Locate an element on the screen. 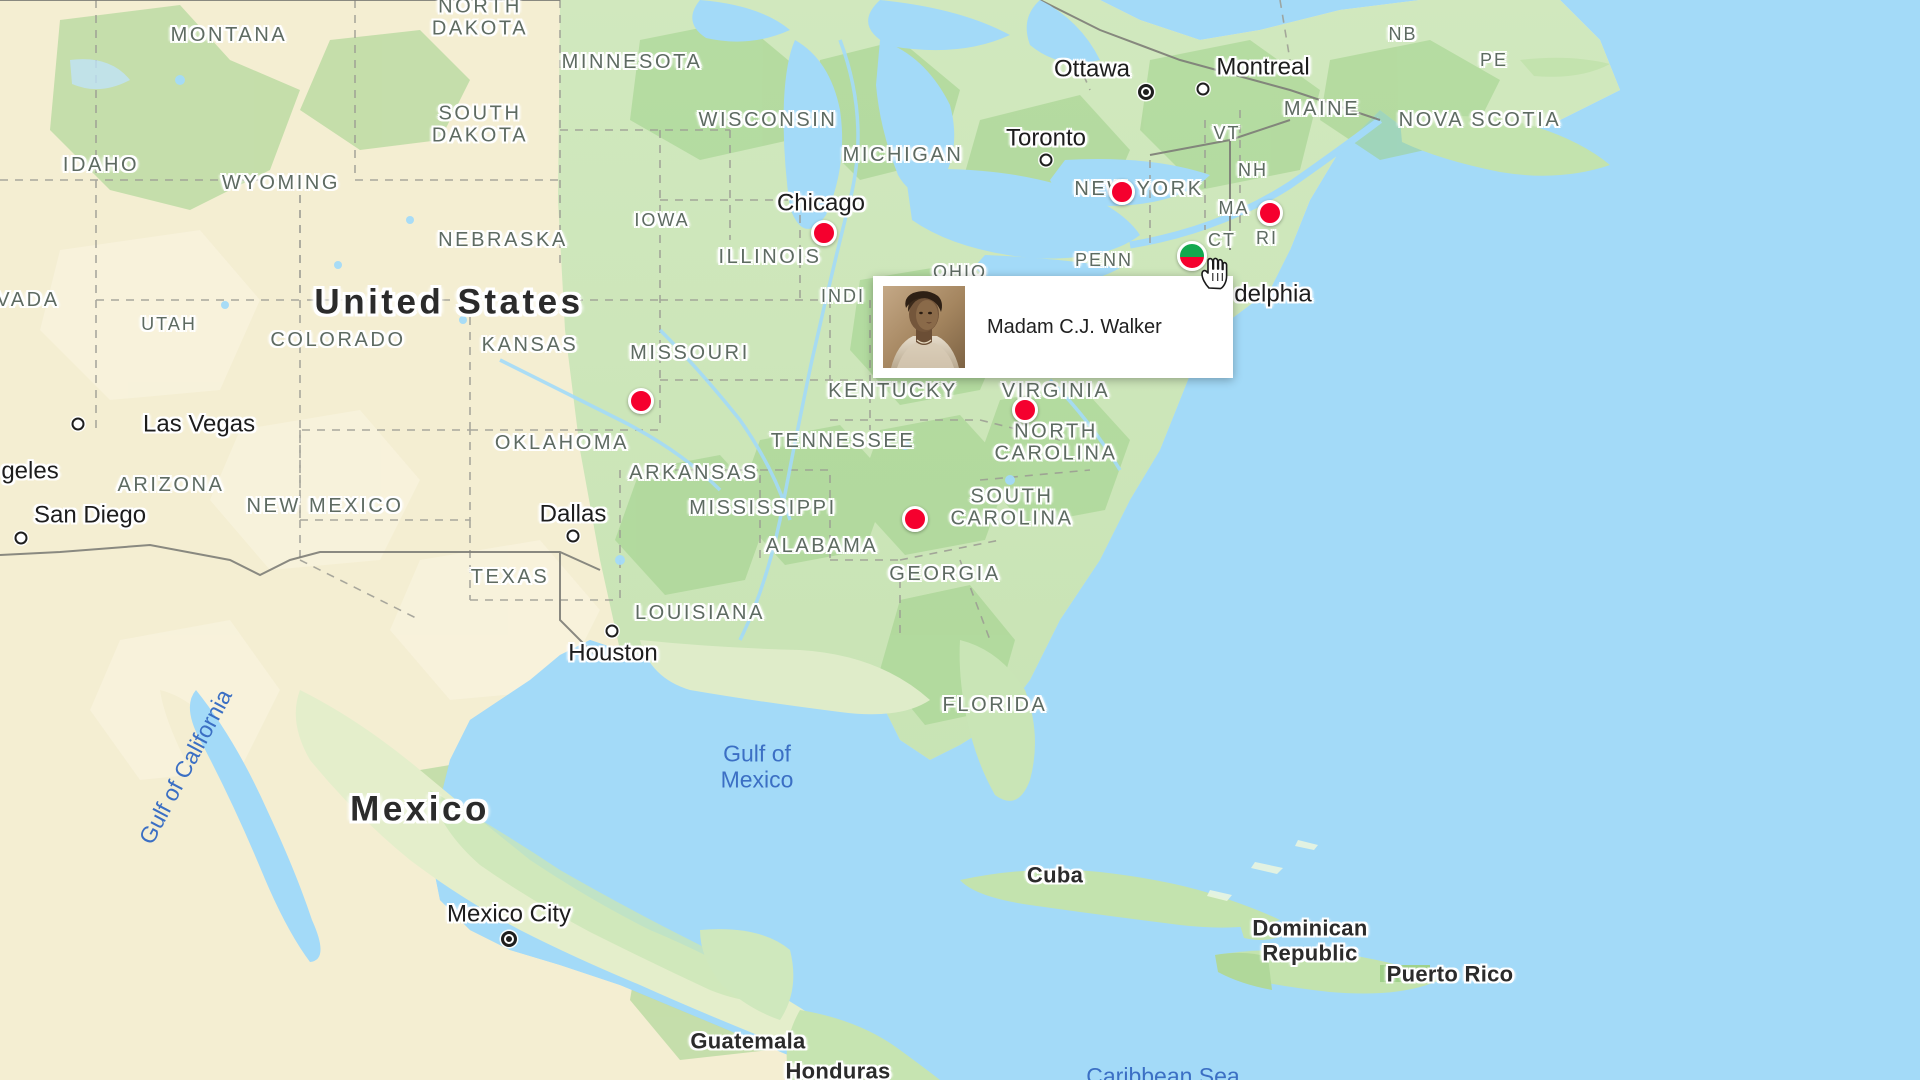 Image resolution: width=1920 pixels, height=1080 pixels. virginia-marker is located at coordinates (1025, 410).